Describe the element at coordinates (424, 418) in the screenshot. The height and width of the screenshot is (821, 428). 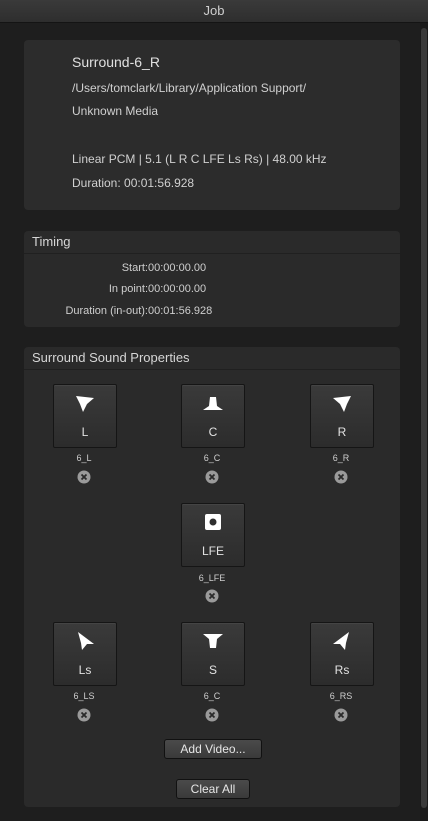
I see `scrollbar-thumb` at that location.